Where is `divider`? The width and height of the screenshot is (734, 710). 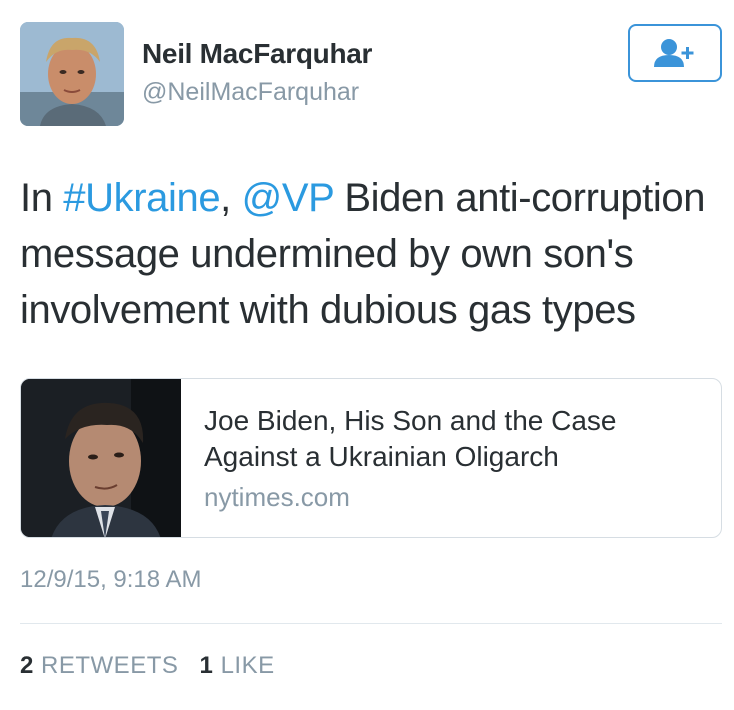
divider is located at coordinates (371, 623).